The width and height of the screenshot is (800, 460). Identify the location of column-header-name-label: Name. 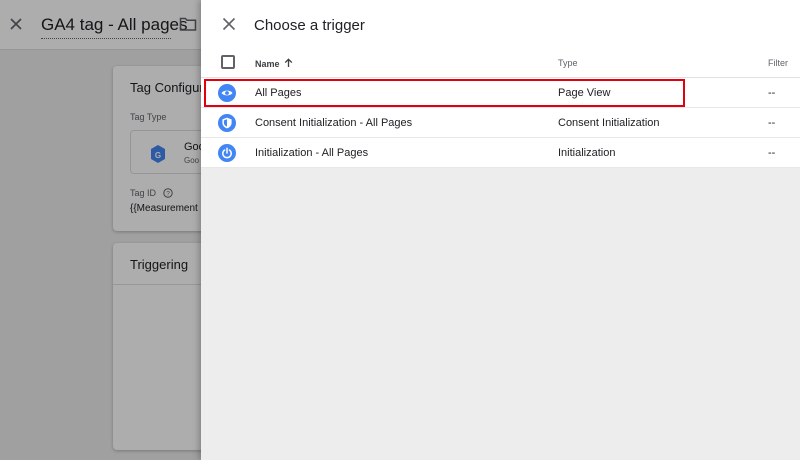
(267, 64).